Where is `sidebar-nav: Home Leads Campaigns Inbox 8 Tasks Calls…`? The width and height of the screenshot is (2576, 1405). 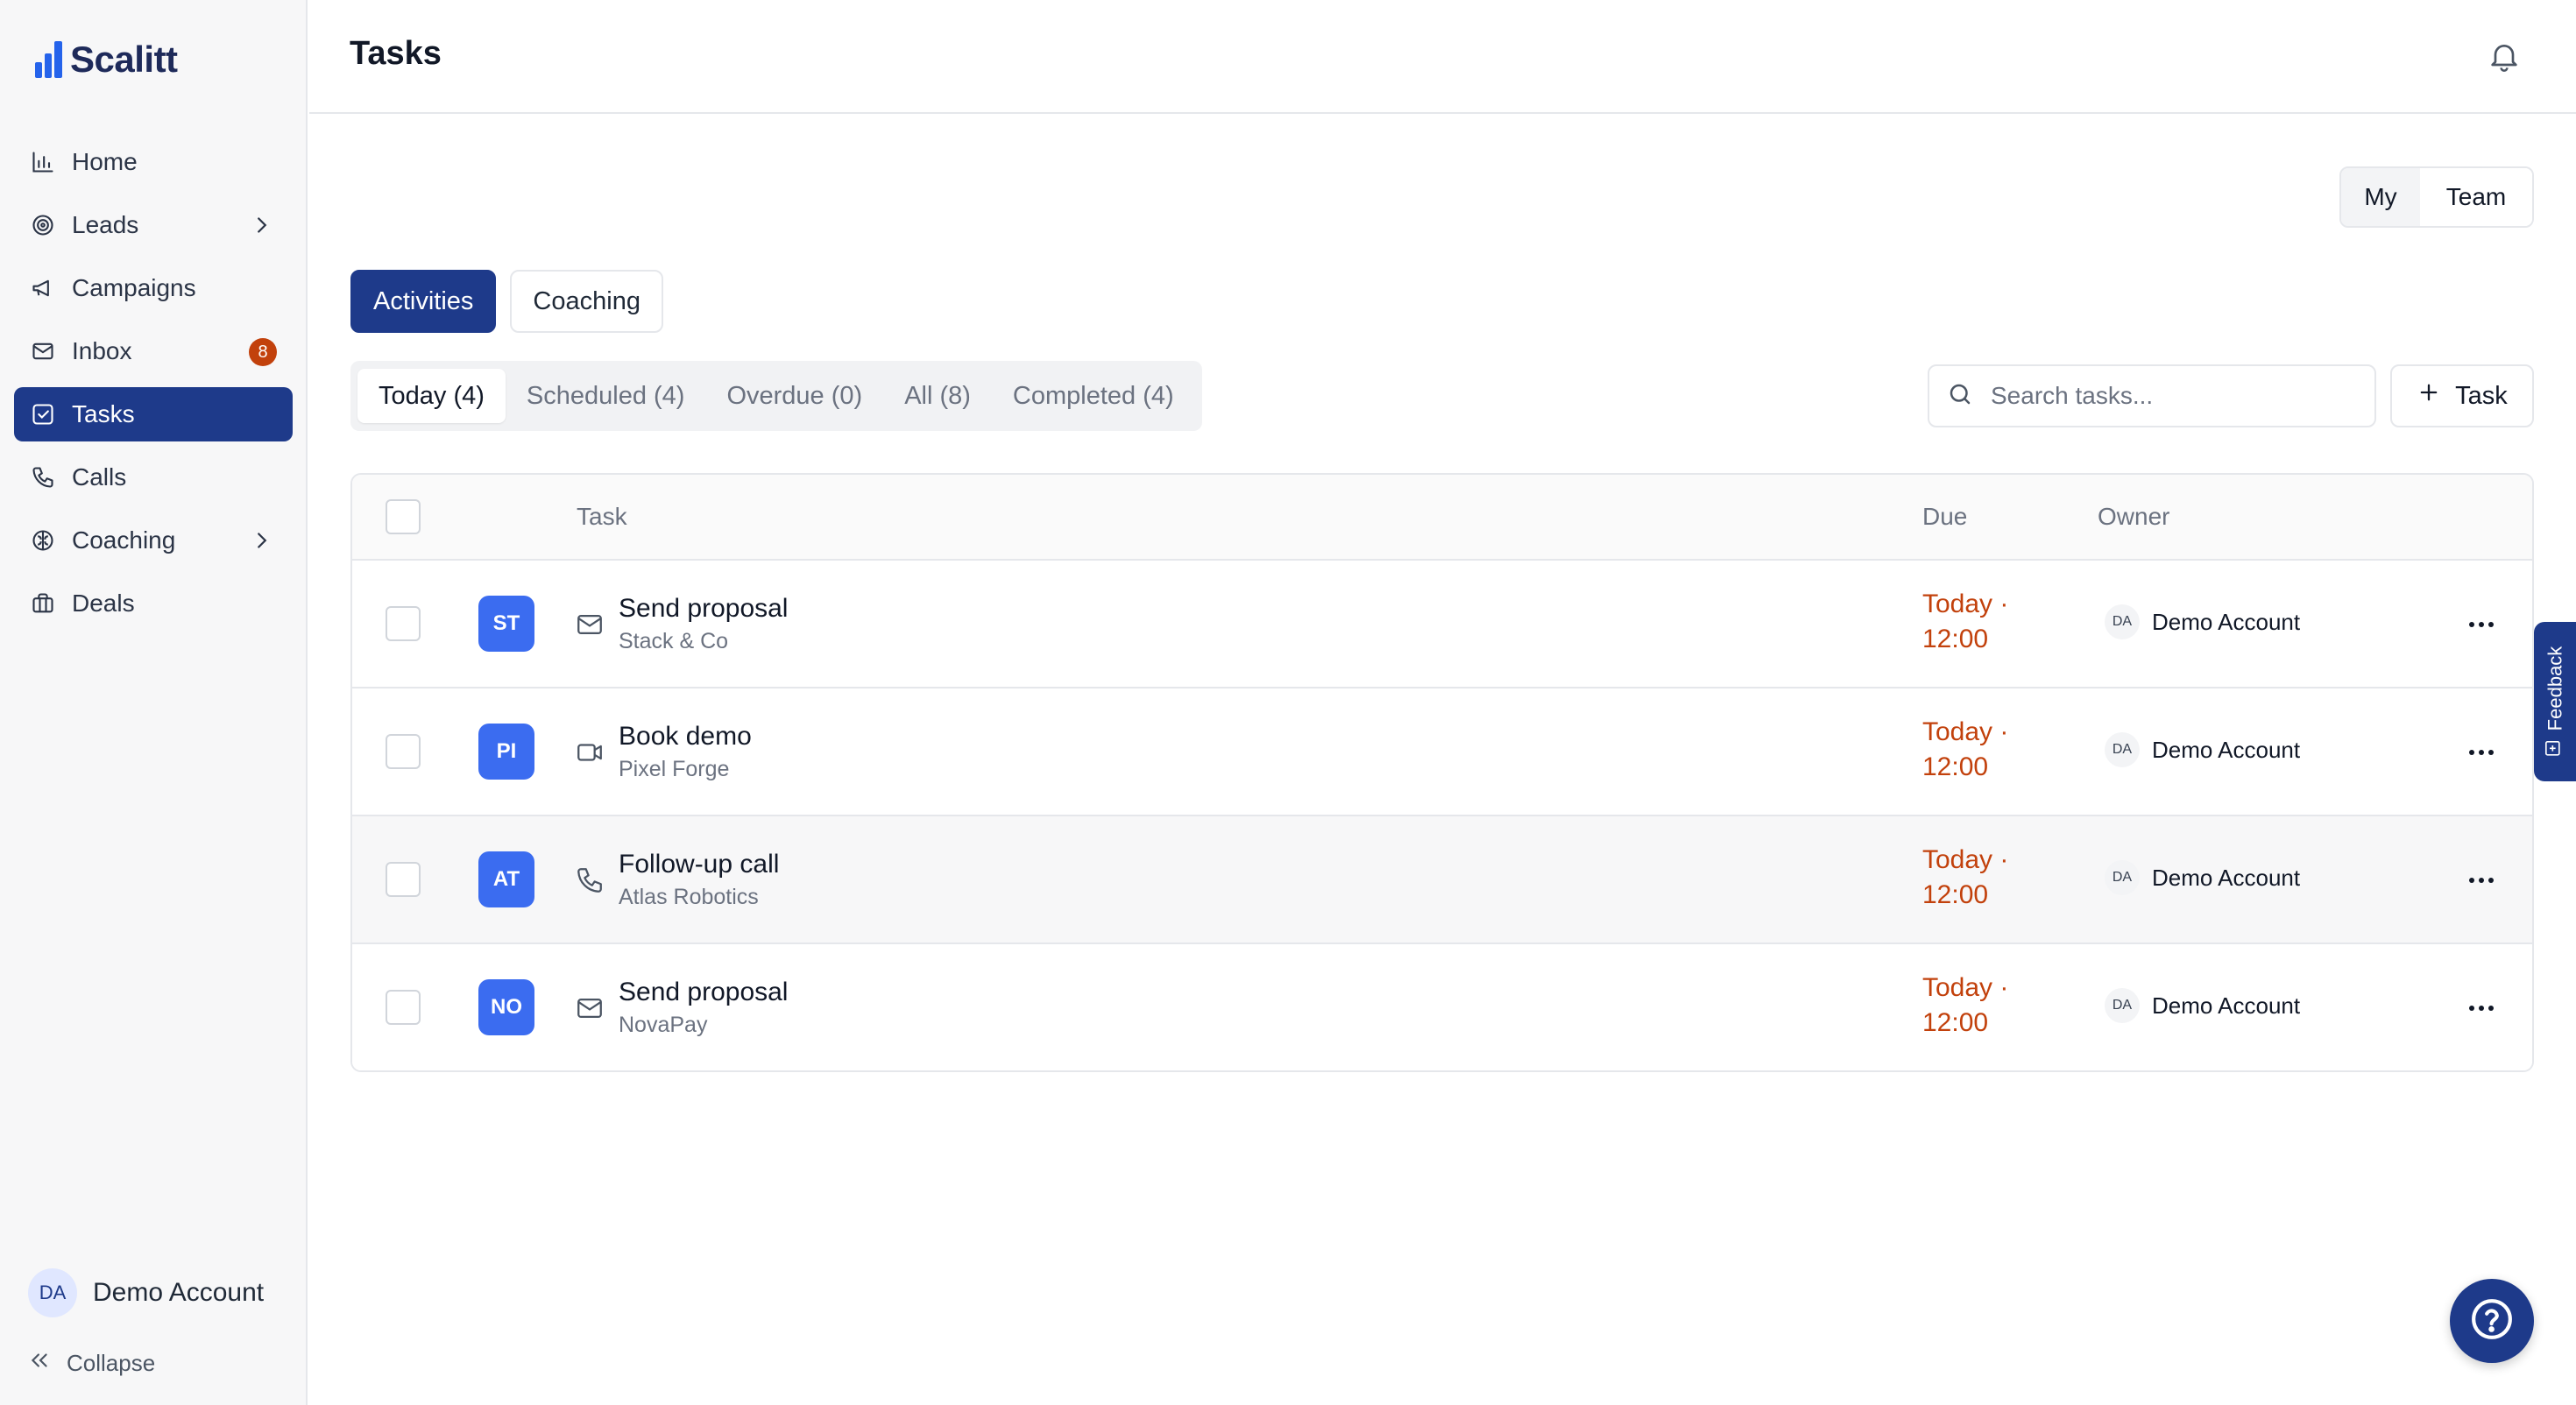 sidebar-nav: Home Leads Campaigns Inbox 8 Tasks Calls… is located at coordinates (153, 387).